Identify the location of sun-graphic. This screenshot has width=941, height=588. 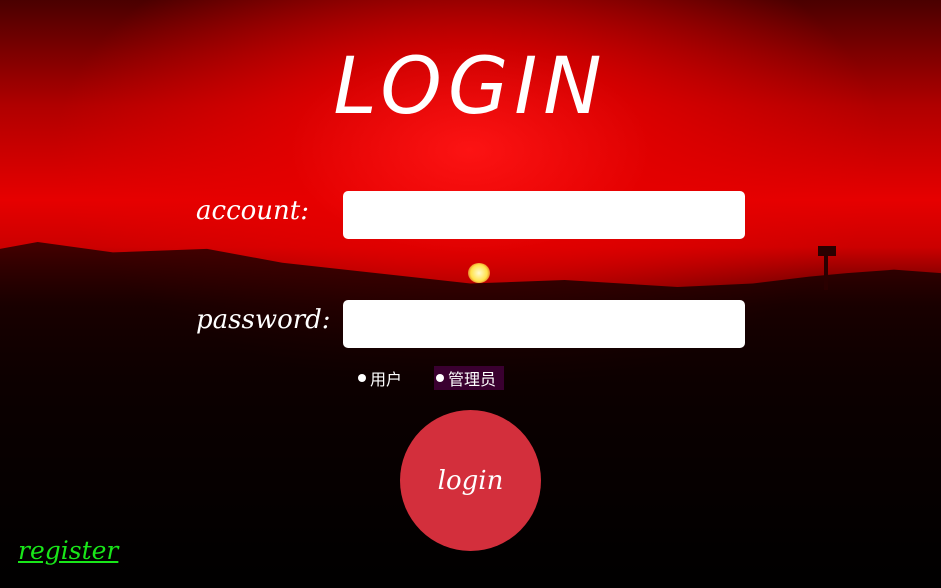
(479, 273).